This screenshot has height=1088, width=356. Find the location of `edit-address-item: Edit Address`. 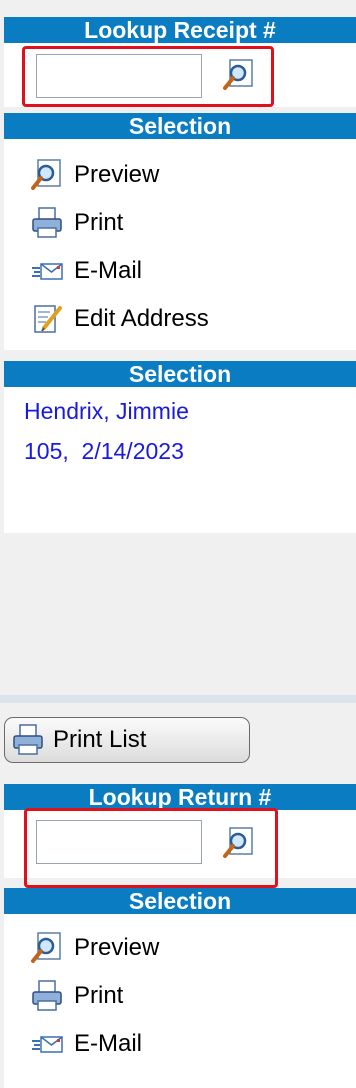

edit-address-item: Edit Address is located at coordinates (119, 319).